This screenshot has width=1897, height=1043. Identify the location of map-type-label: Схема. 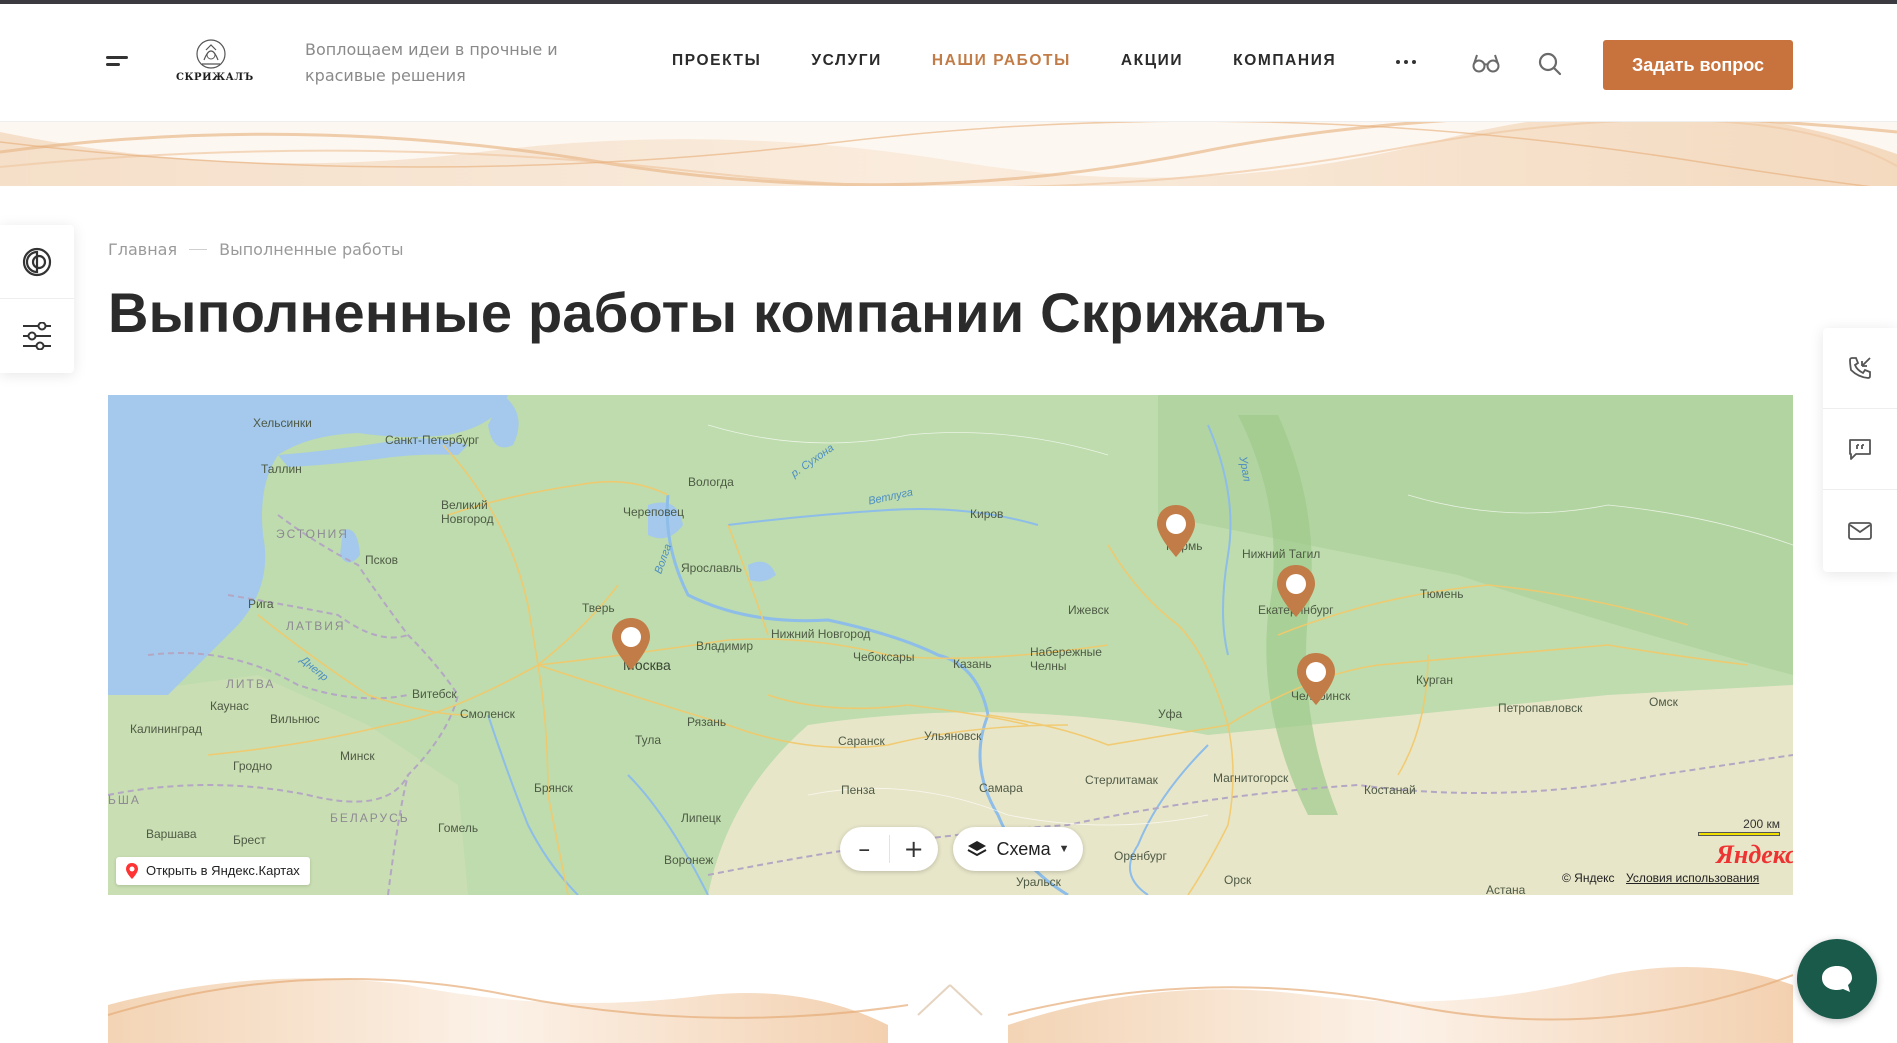
(1023, 848).